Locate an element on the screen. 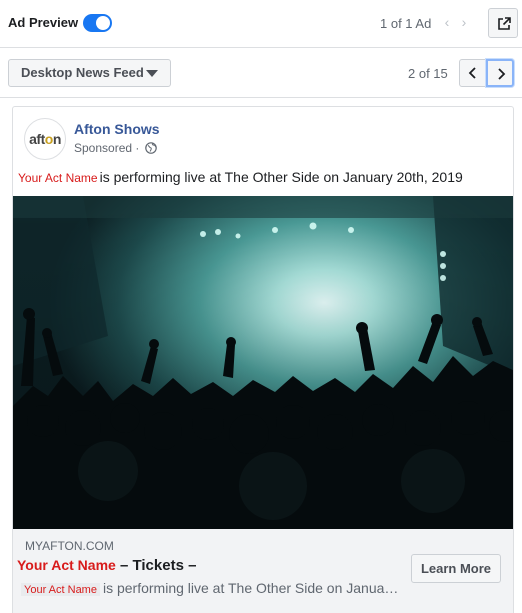  previous-placement-button is located at coordinates (473, 73).